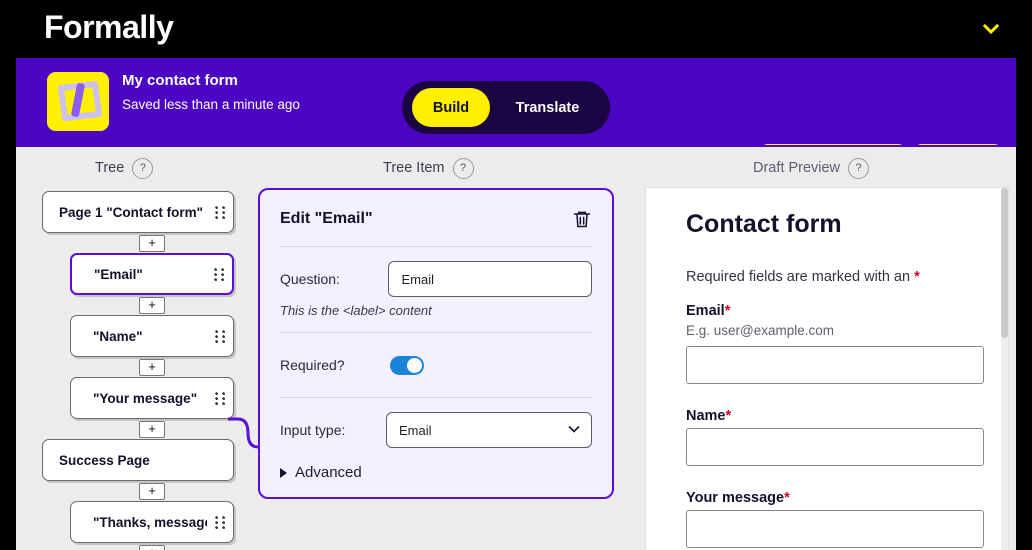 Image resolution: width=1032 pixels, height=550 pixels. What do you see at coordinates (414, 168) in the screenshot?
I see `column-title-tree-item: Tree Item` at bounding box center [414, 168].